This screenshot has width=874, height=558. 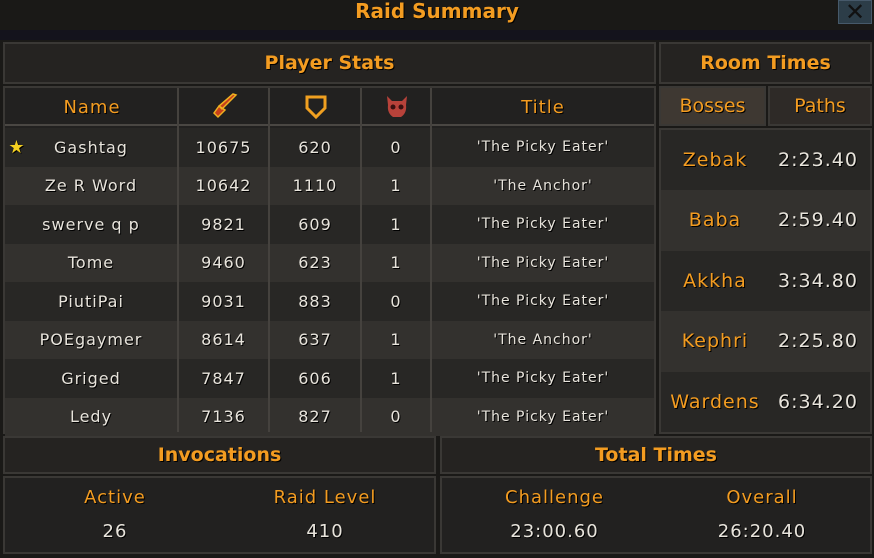 What do you see at coordinates (715, 341) in the screenshot?
I see `room-name: Kephri` at bounding box center [715, 341].